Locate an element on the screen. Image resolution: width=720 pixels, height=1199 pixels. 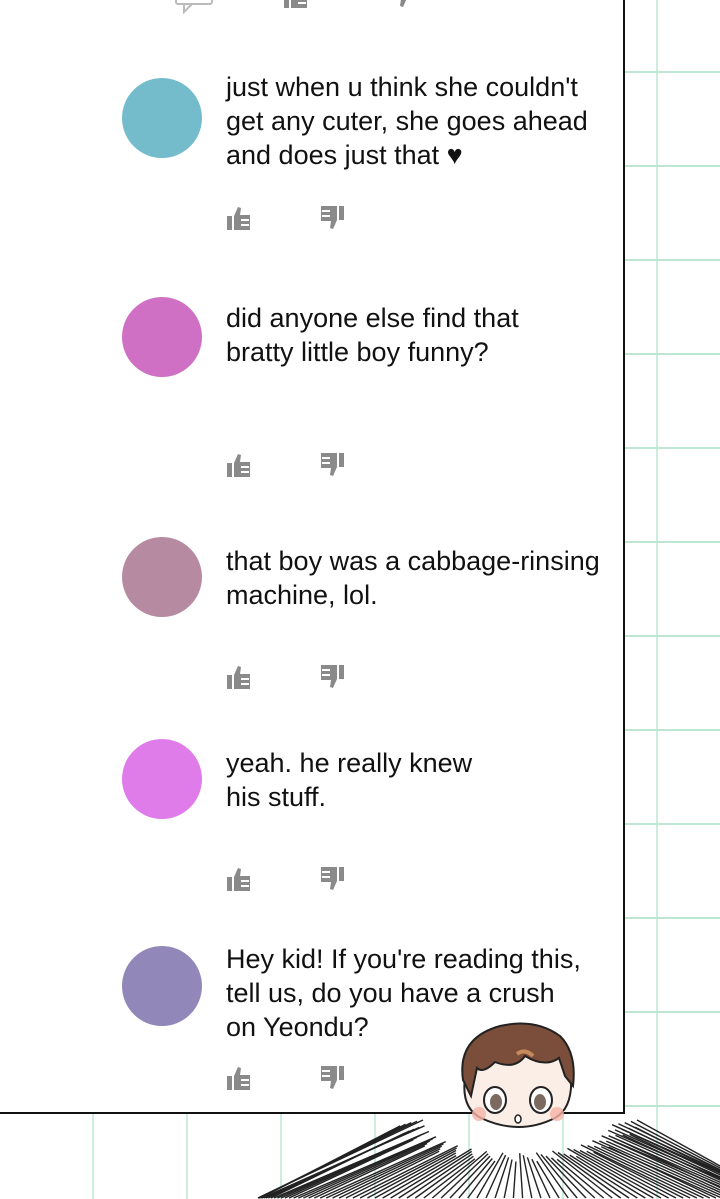
comment-icon is located at coordinates (195, 7).